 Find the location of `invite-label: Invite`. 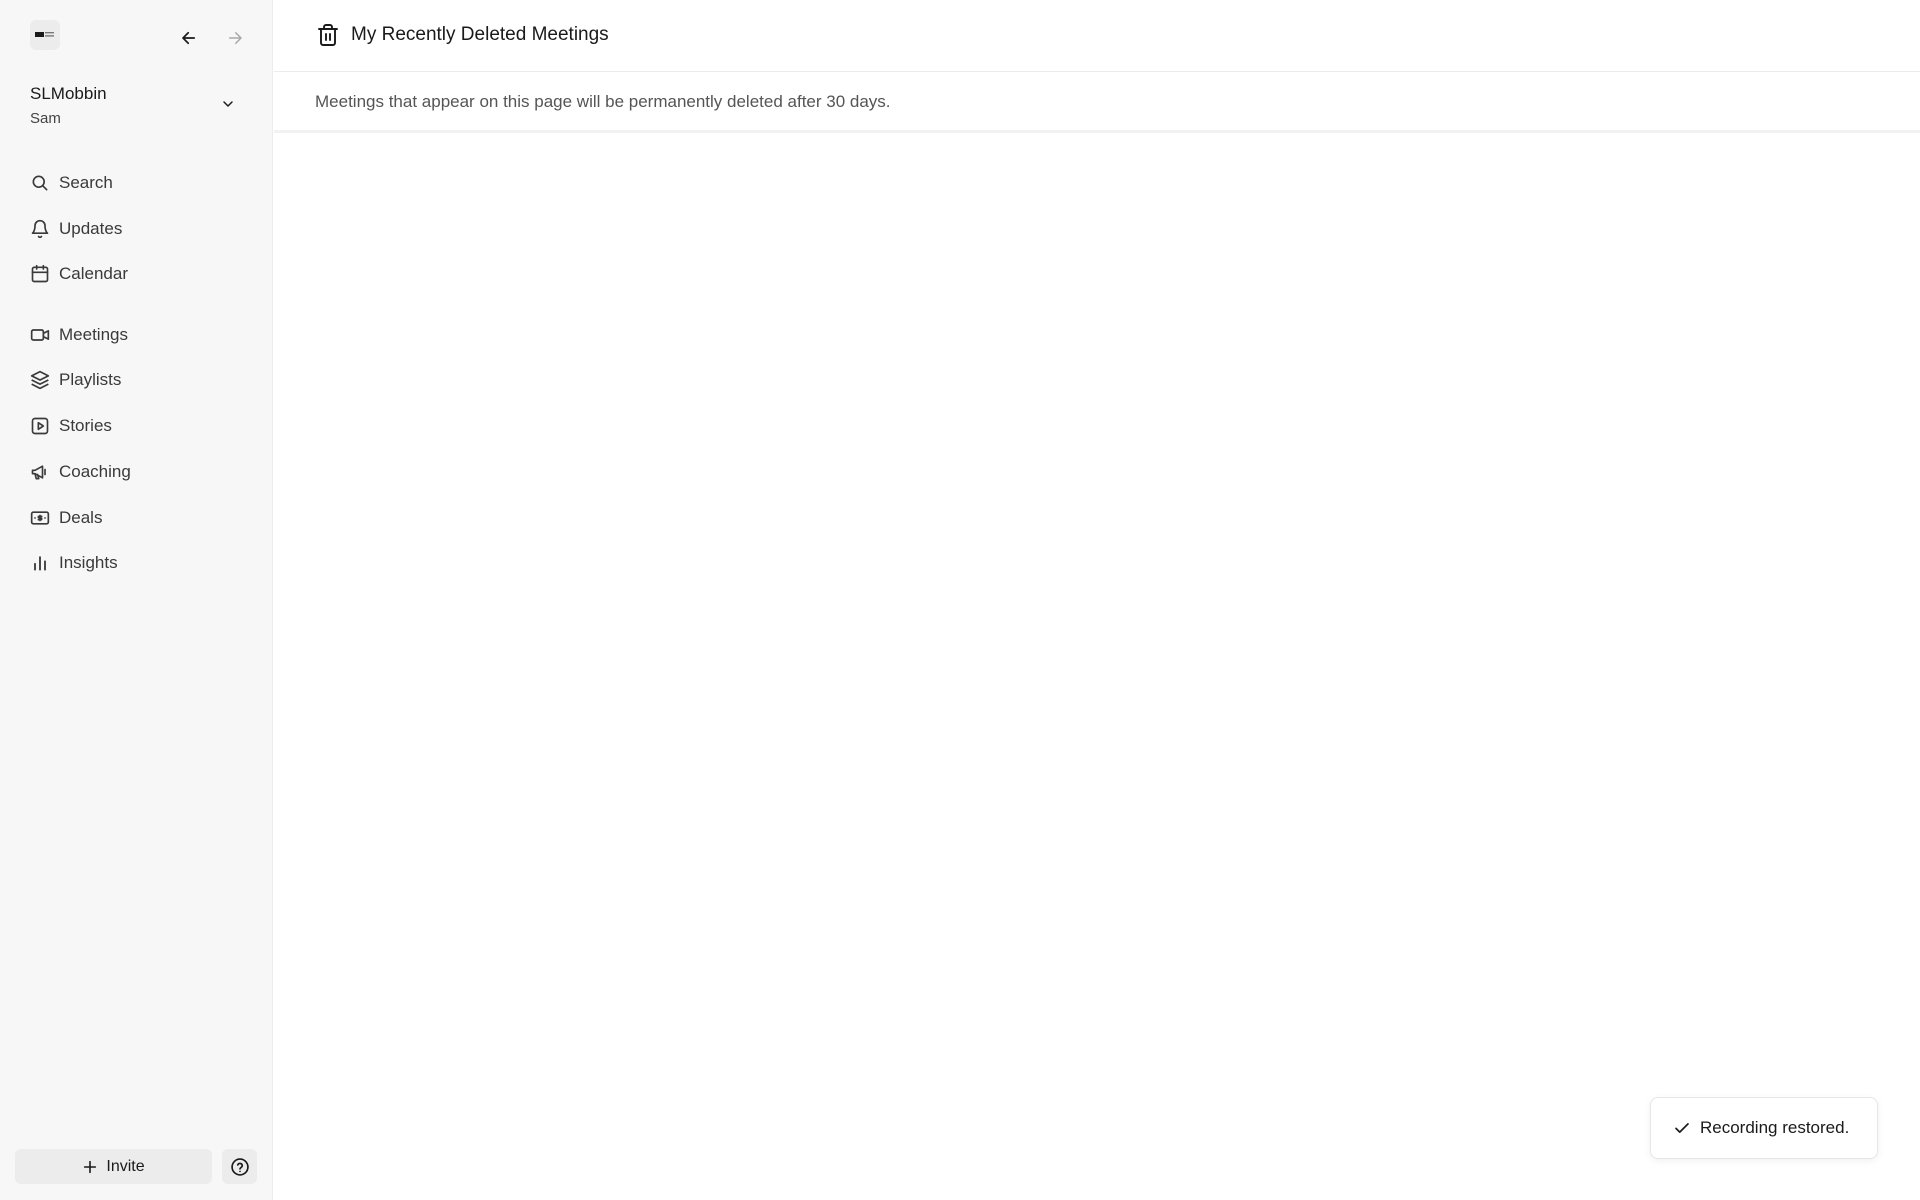

invite-label: Invite is located at coordinates (125, 1166).